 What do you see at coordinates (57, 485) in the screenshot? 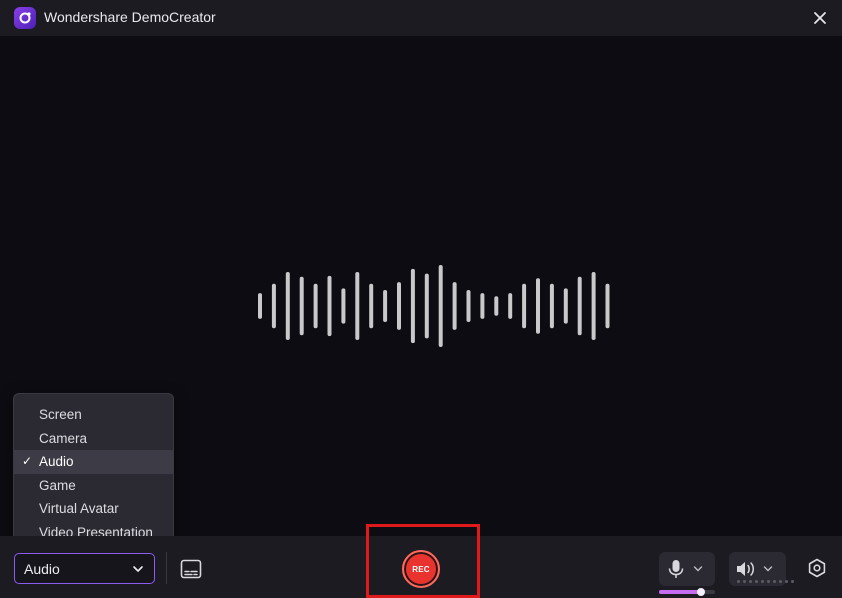
I see `menu-item-label: Game` at bounding box center [57, 485].